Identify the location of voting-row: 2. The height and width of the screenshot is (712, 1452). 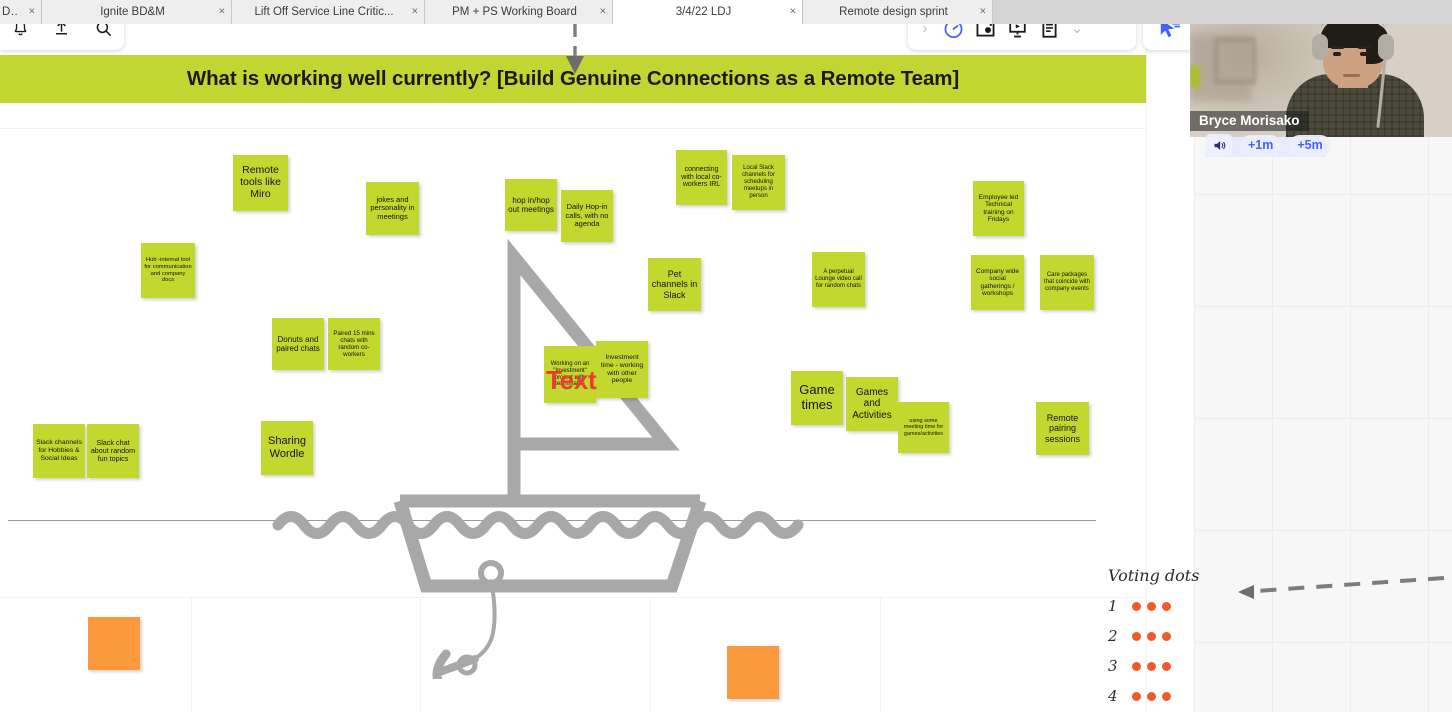
(1163, 636).